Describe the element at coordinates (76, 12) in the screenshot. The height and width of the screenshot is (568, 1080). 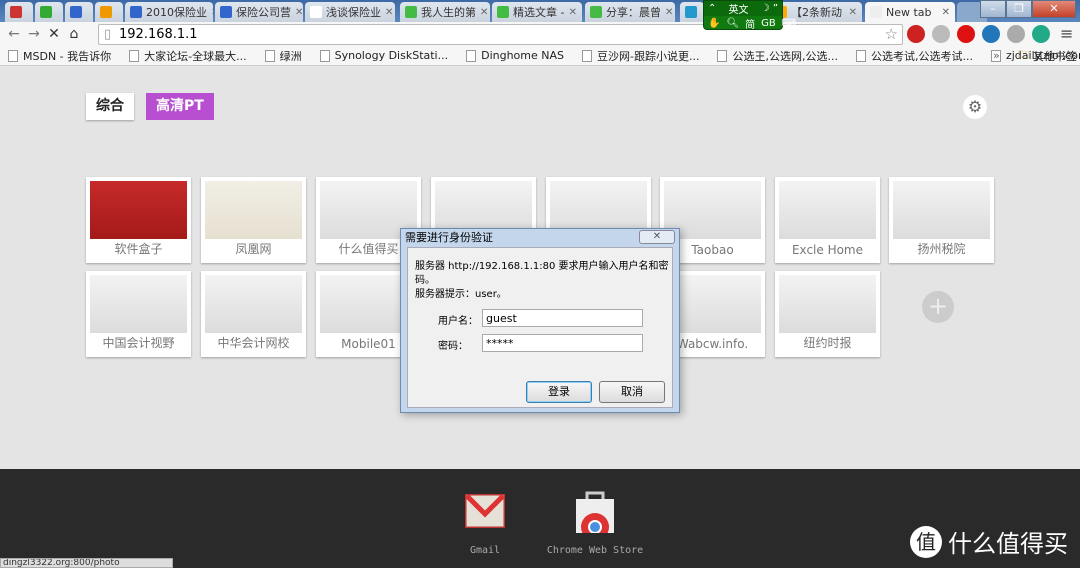
I see `blue-circle-icon` at that location.